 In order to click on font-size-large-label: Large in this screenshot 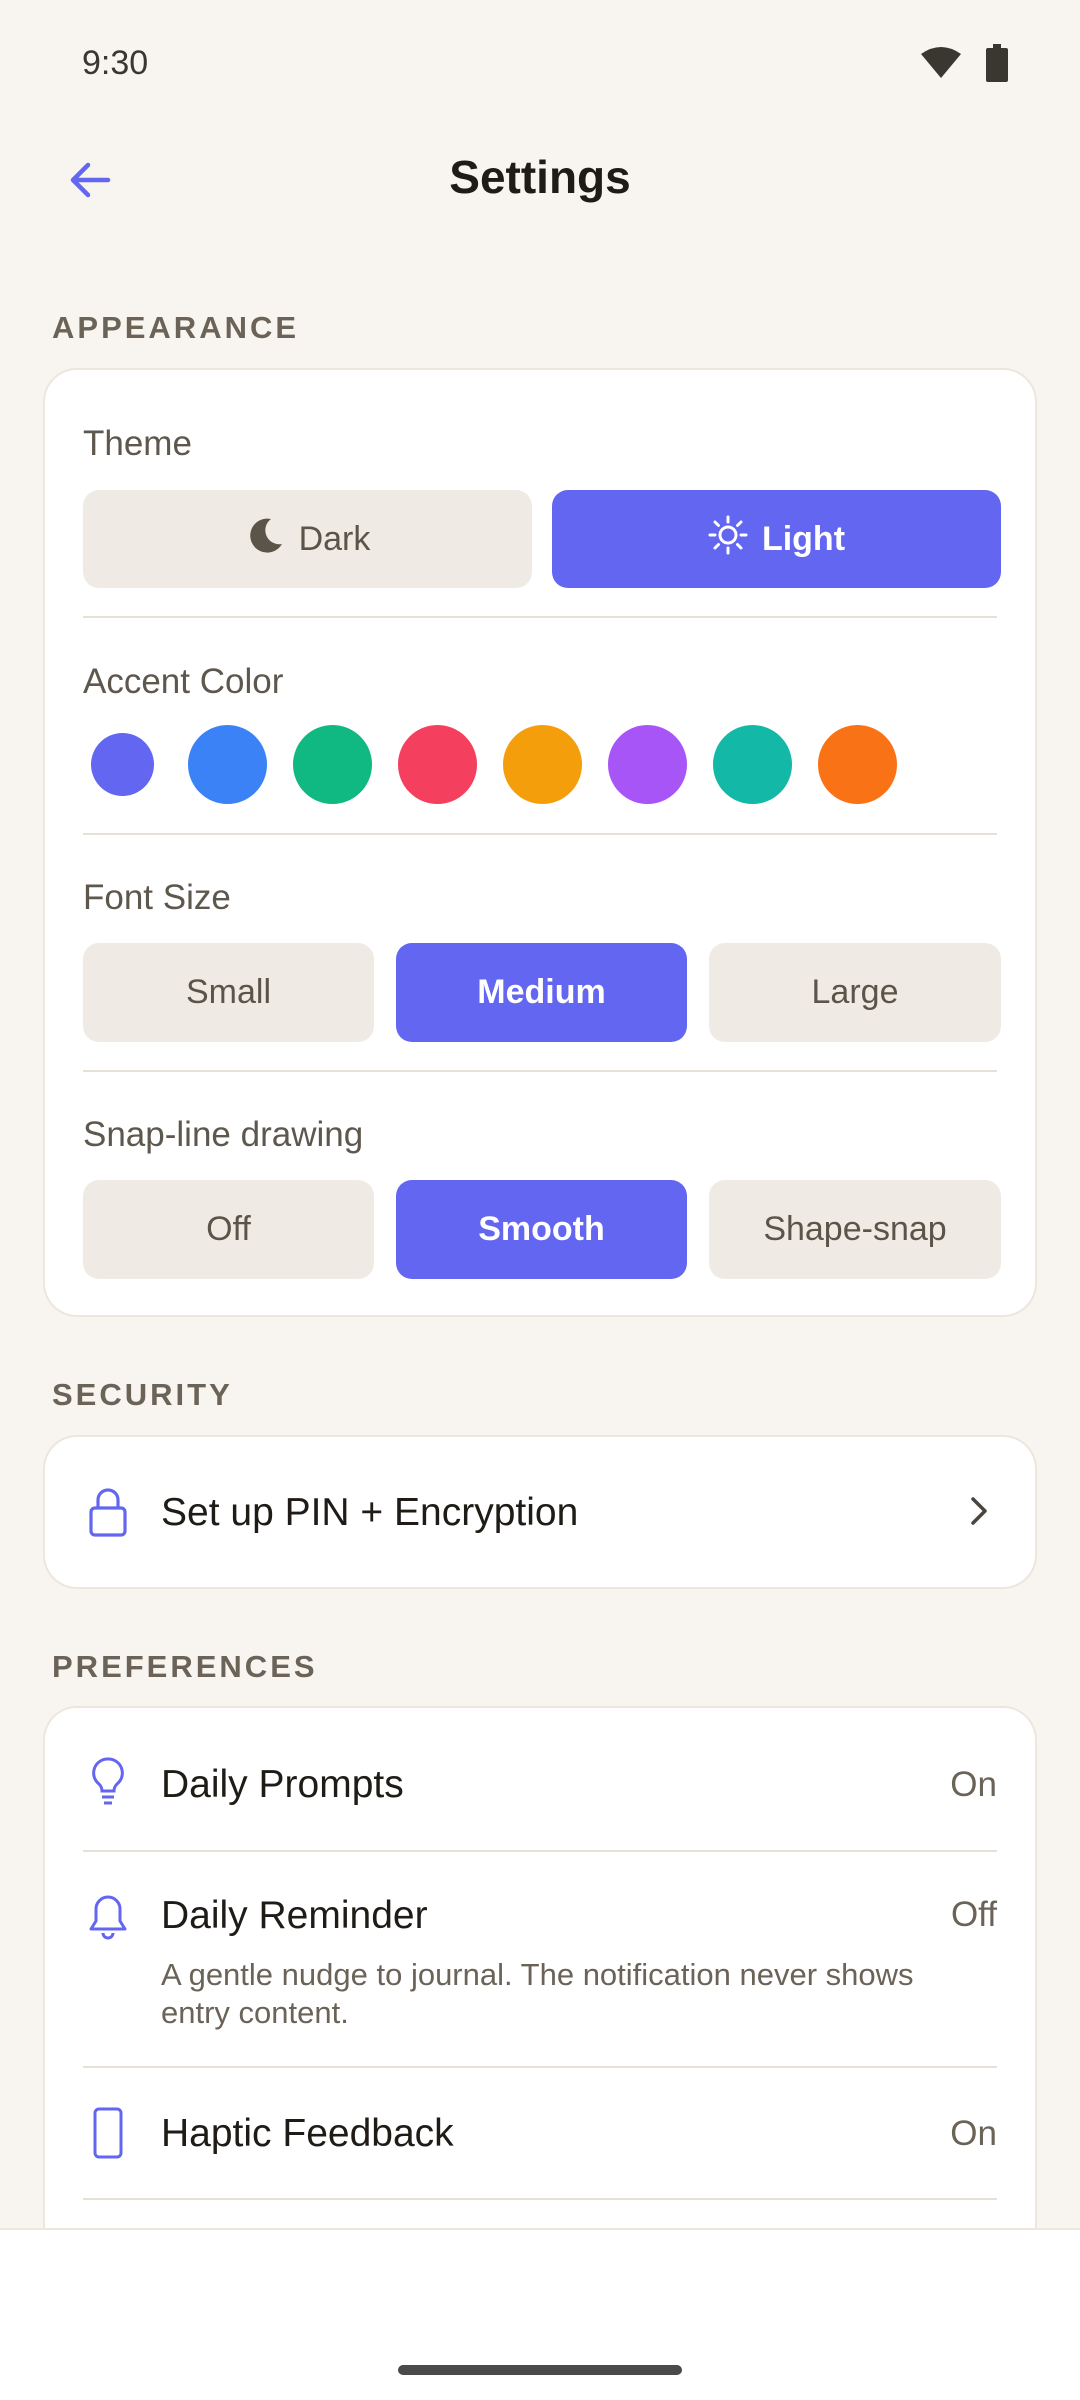, I will do `click(855, 992)`.